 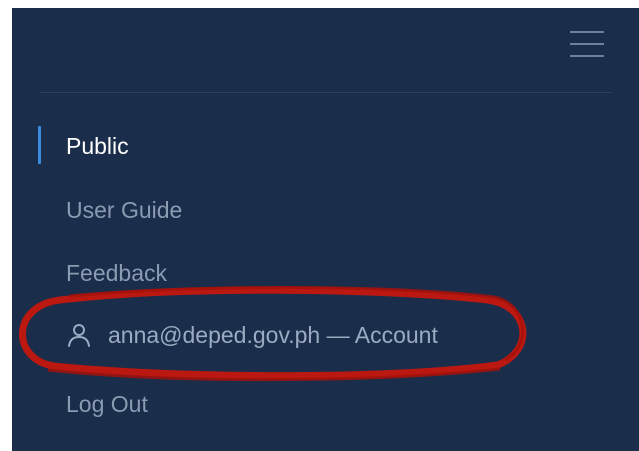 What do you see at coordinates (79, 335) in the screenshot?
I see `user-icon` at bounding box center [79, 335].